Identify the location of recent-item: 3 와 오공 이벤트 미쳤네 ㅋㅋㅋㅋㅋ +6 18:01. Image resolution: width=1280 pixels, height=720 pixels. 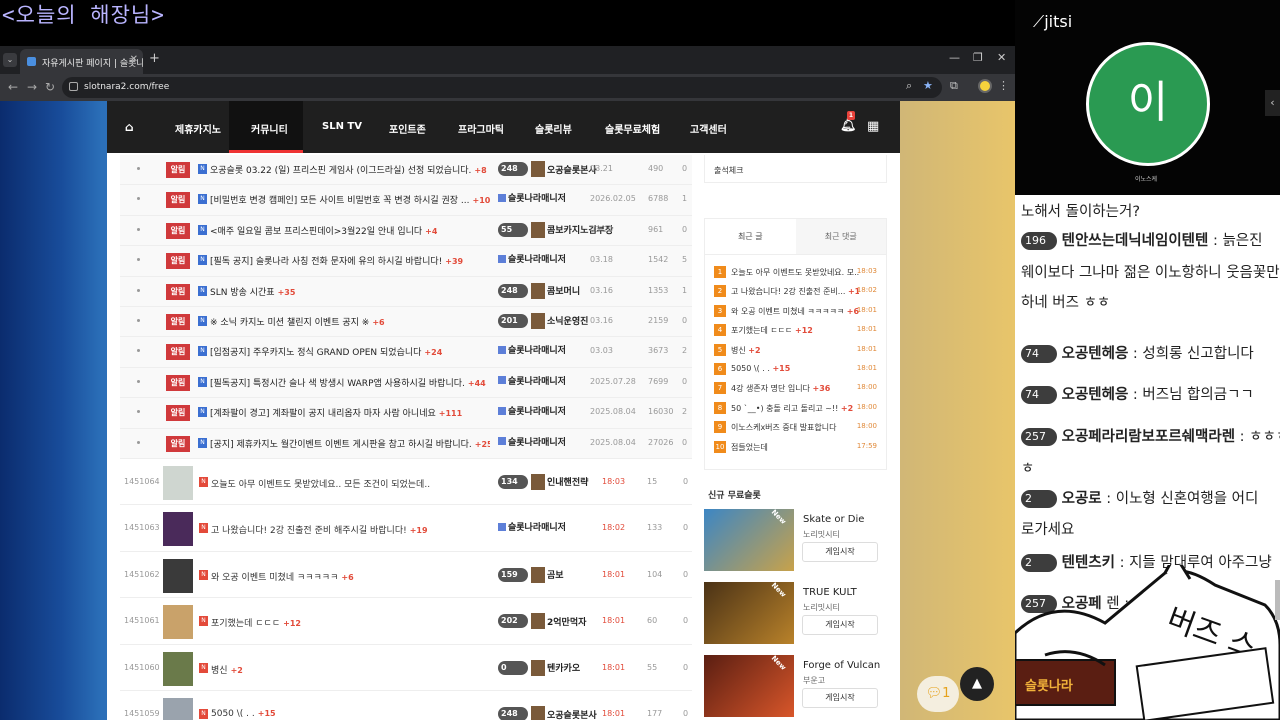
(800, 311).